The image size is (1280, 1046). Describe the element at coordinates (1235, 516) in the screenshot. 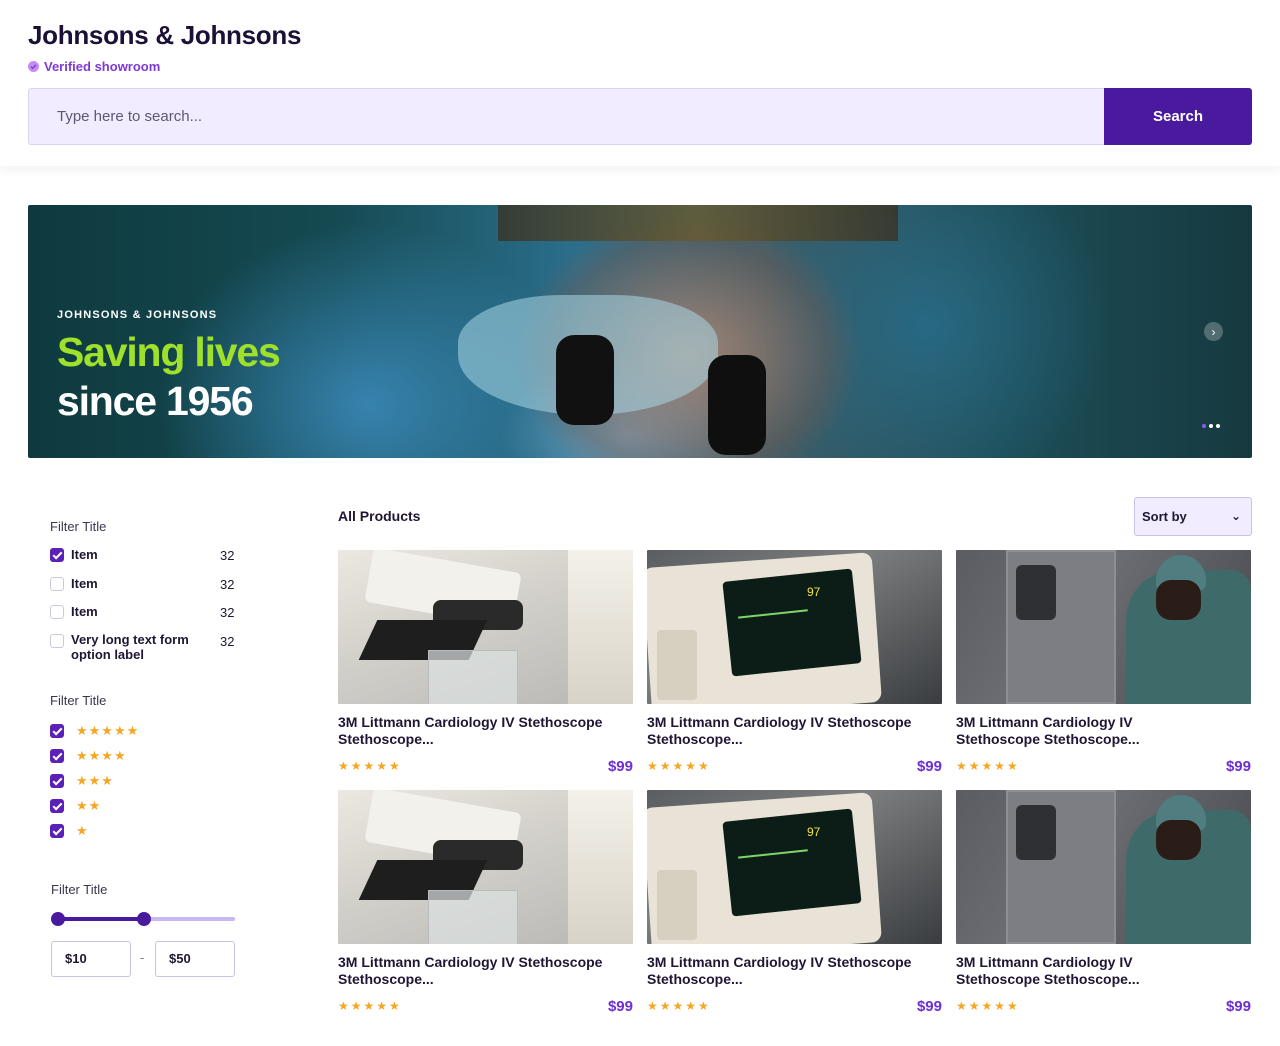

I see `chevron-down-icon: ⌄` at that location.